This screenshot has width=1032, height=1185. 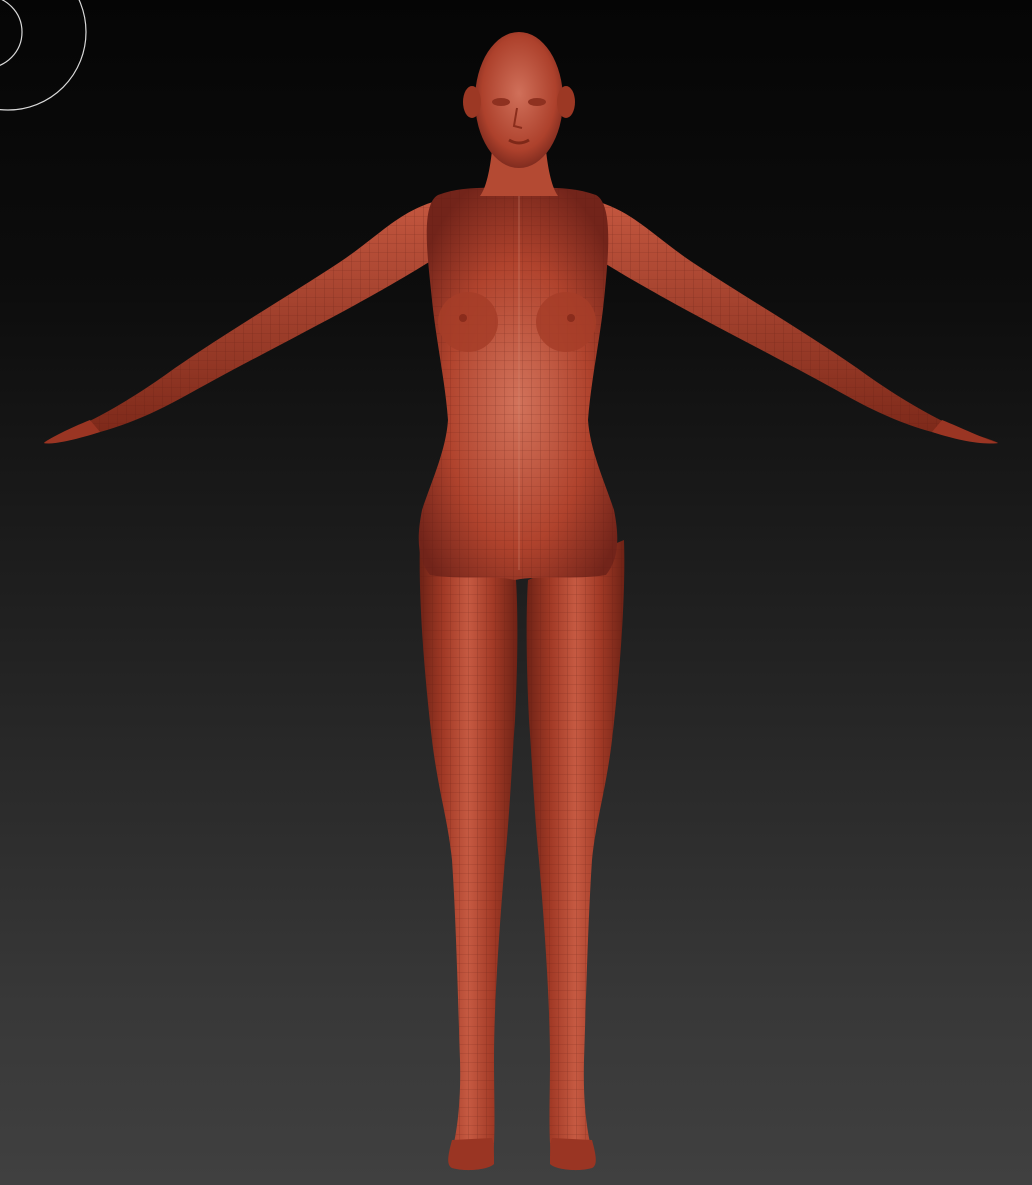 I want to click on head, so click(x=519, y=100).